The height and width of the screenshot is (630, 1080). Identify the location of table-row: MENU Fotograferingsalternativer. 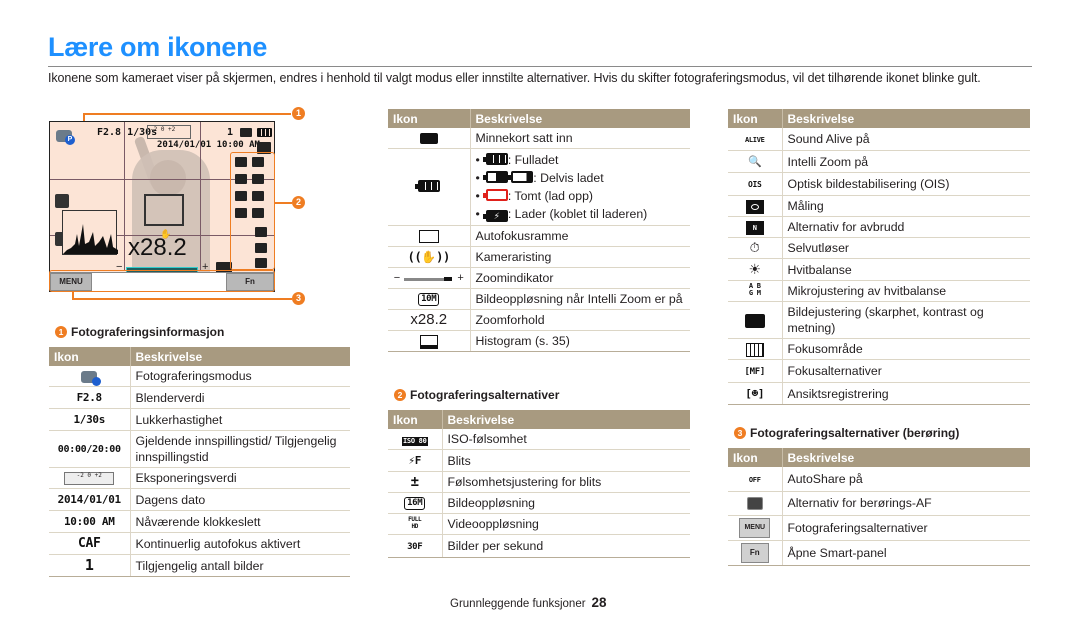
(879, 528).